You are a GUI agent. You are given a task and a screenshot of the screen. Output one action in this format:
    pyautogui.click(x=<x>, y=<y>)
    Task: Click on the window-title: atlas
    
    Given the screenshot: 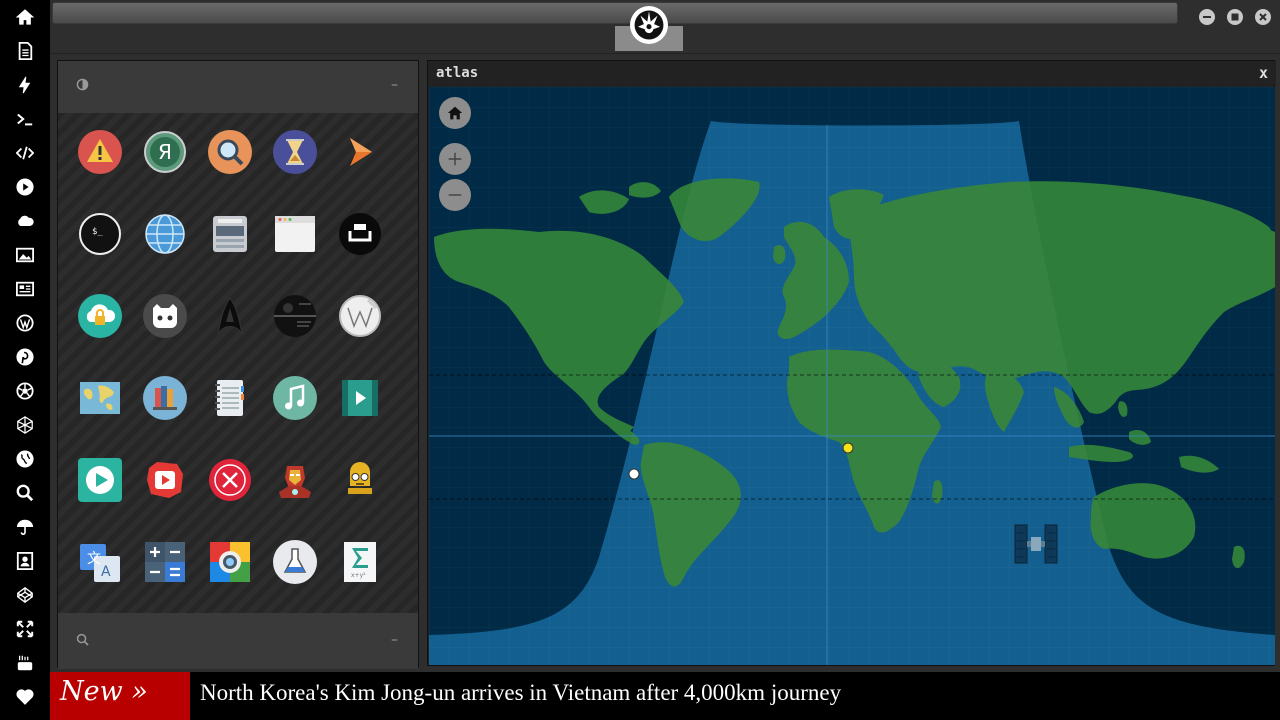 What is the action you would take?
    pyautogui.click(x=457, y=73)
    